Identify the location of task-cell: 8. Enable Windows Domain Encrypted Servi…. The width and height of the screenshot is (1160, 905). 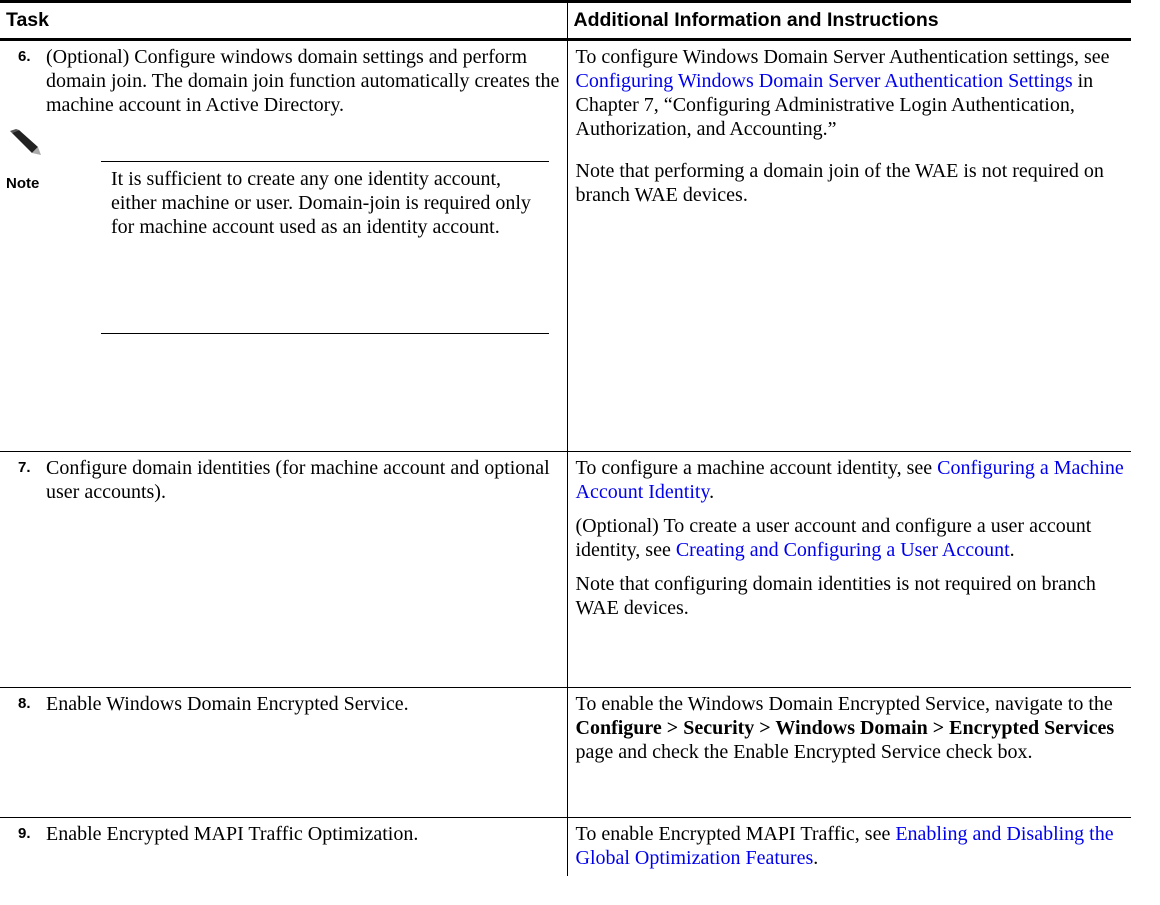
(283, 752).